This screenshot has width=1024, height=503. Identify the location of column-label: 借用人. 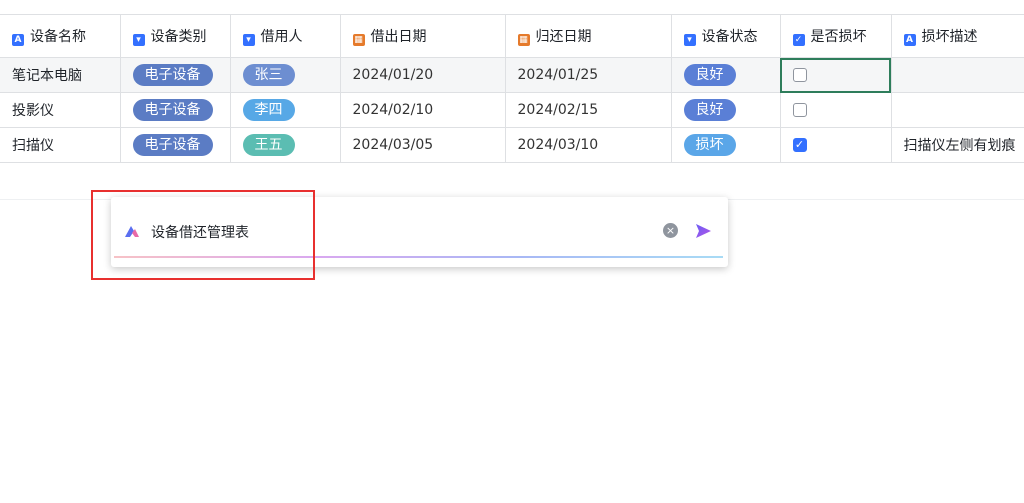
(281, 36).